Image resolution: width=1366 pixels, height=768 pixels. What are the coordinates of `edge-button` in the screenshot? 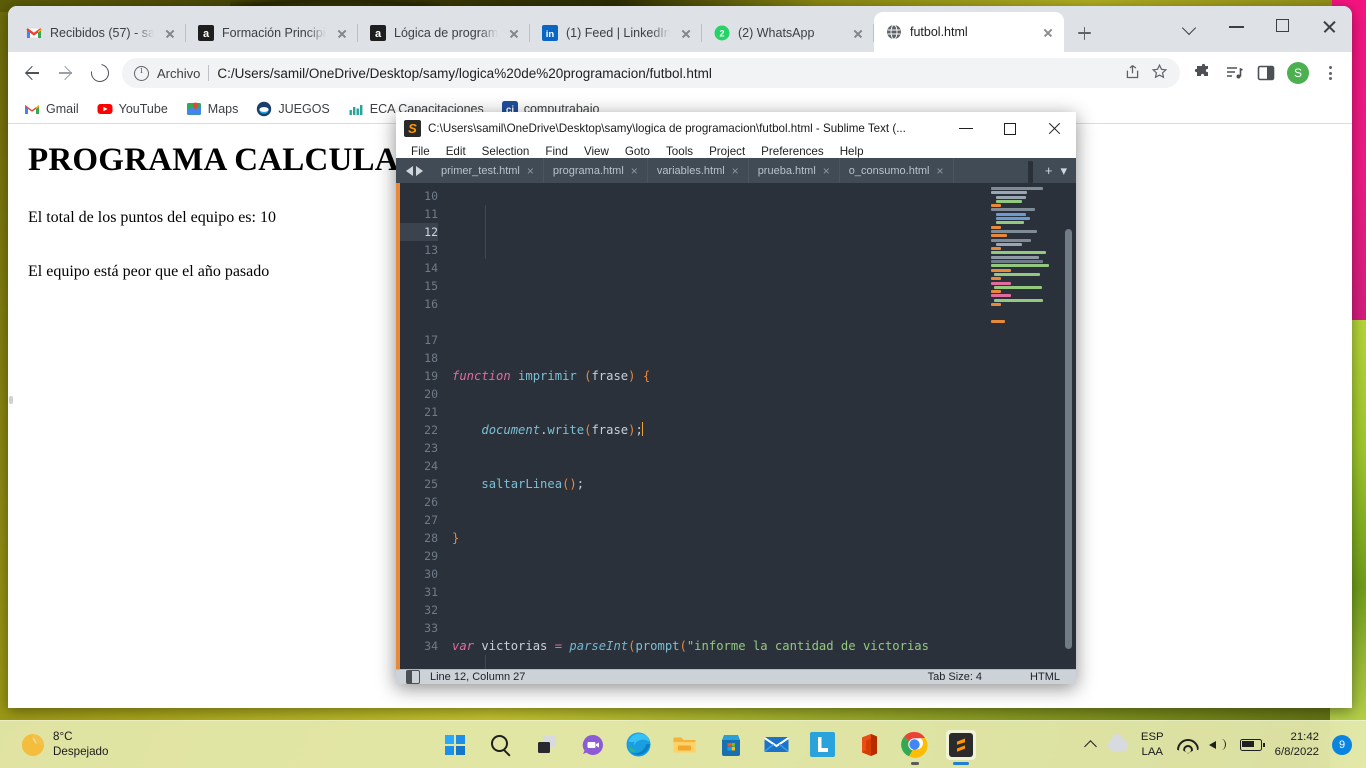 It's located at (639, 745).